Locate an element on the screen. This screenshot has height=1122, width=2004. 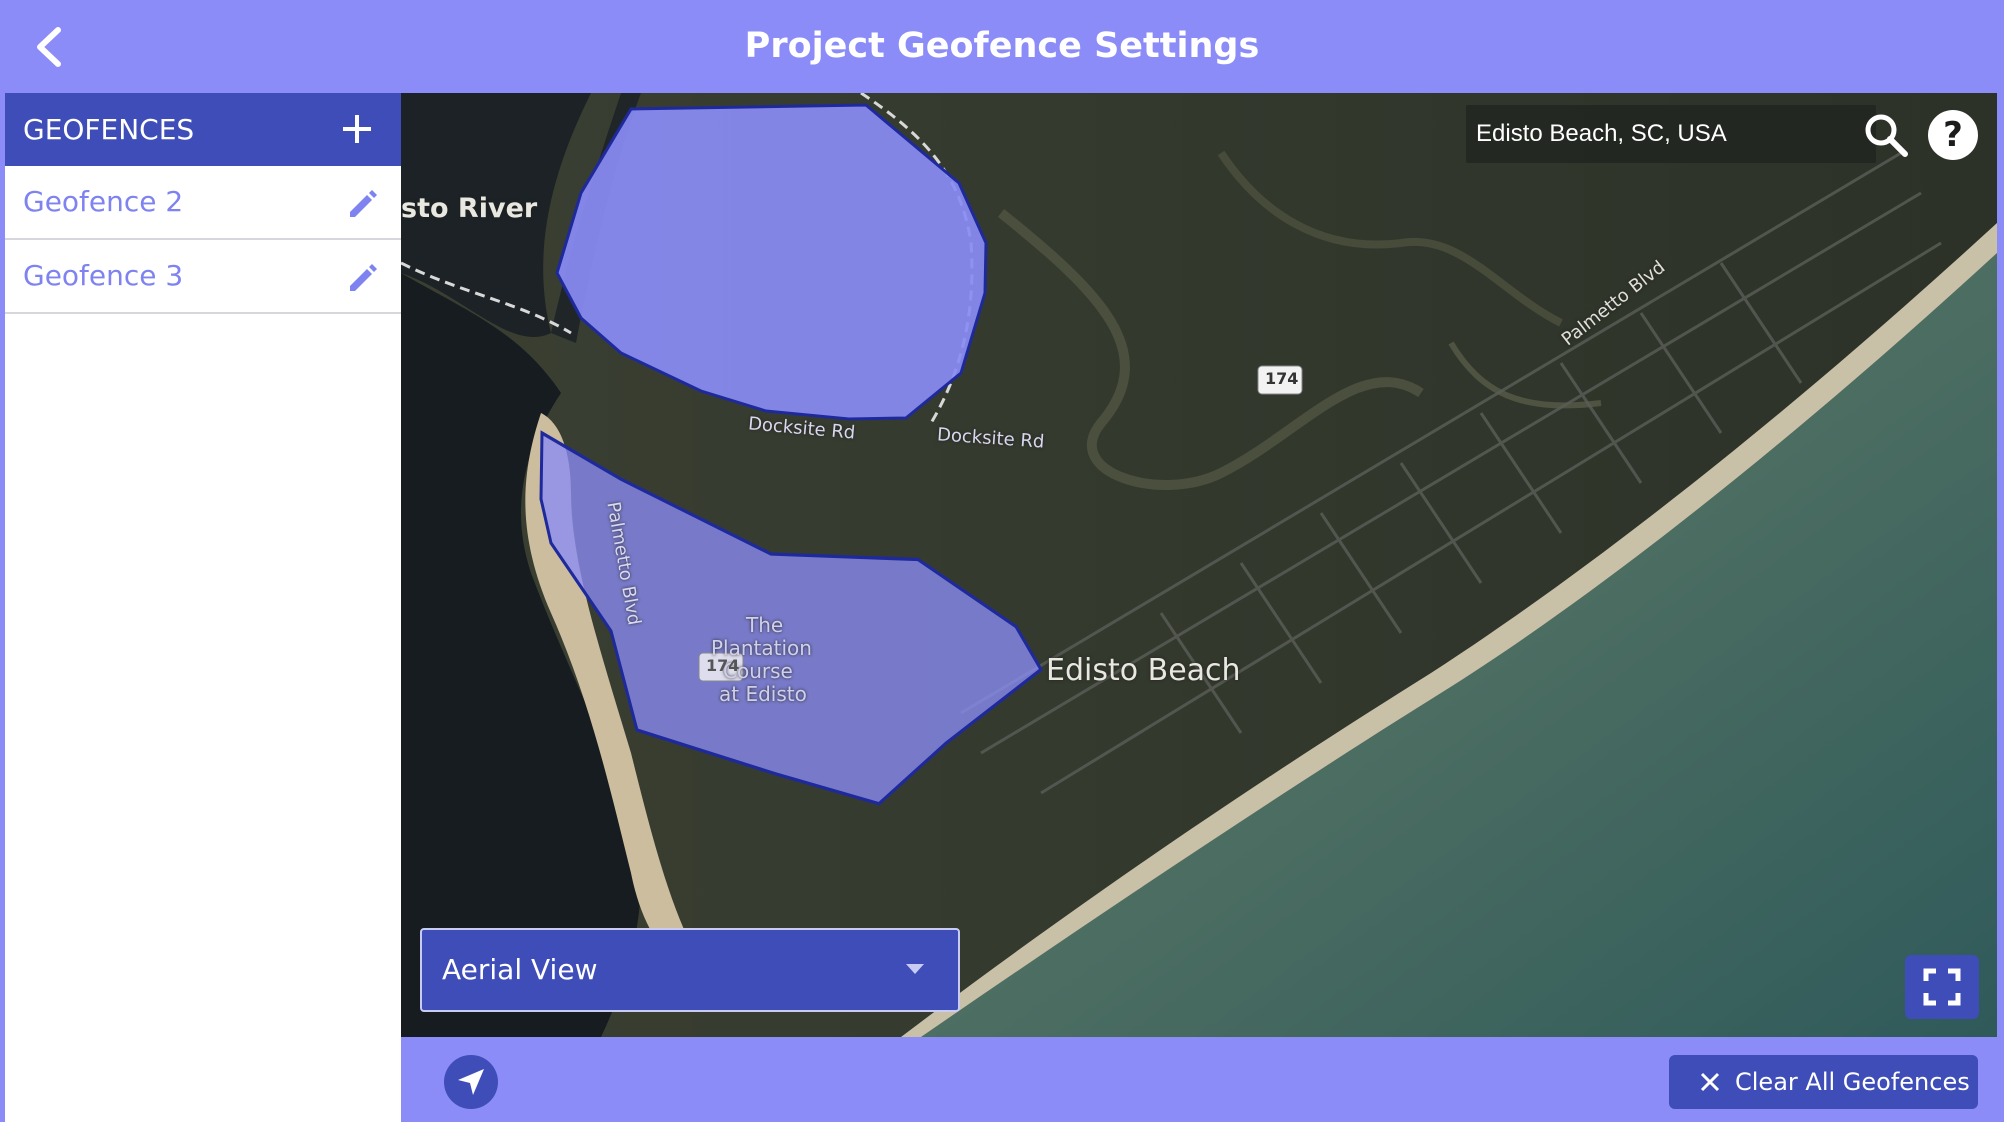
fullscreen-button is located at coordinates (1942, 987).